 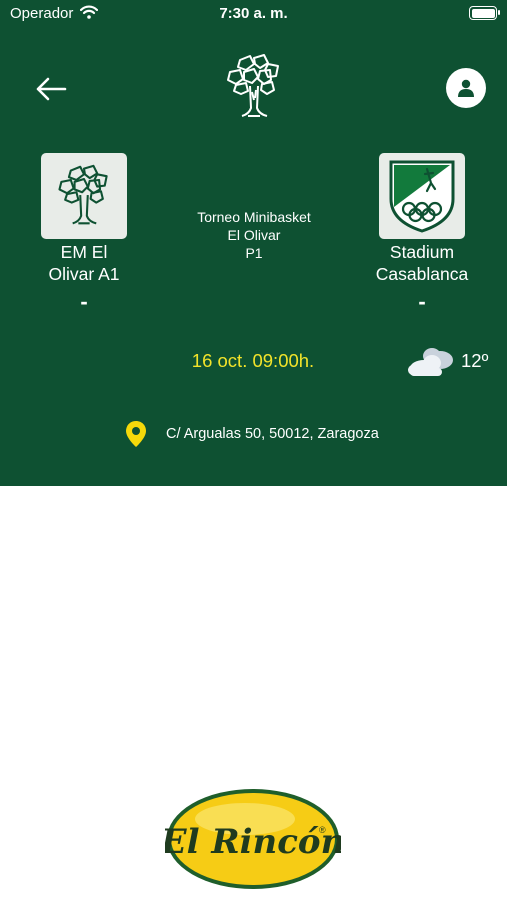 I want to click on away-team-score: -, so click(x=422, y=301).